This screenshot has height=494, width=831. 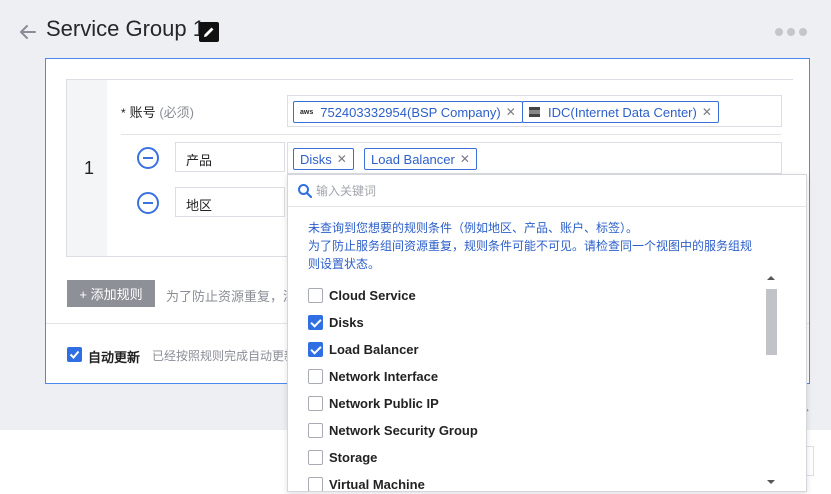 I want to click on rule-number: 1, so click(x=89, y=168).